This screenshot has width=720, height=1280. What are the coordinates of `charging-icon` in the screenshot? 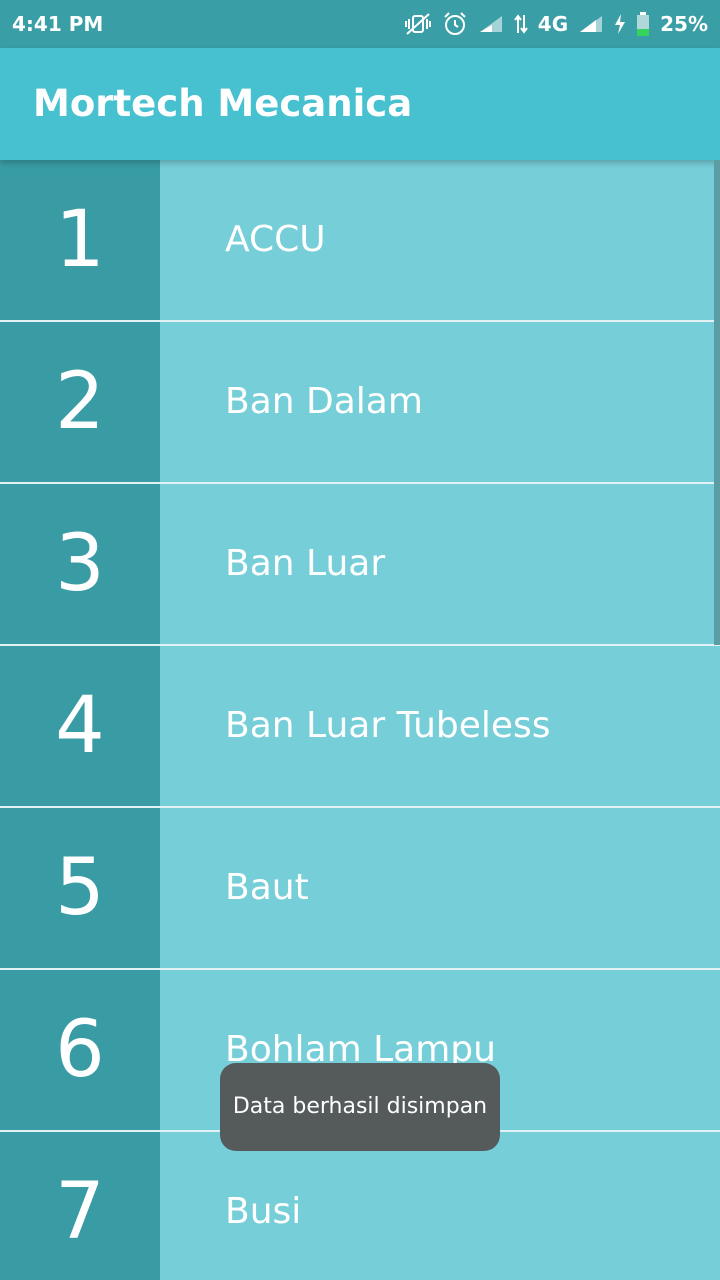 It's located at (620, 24).